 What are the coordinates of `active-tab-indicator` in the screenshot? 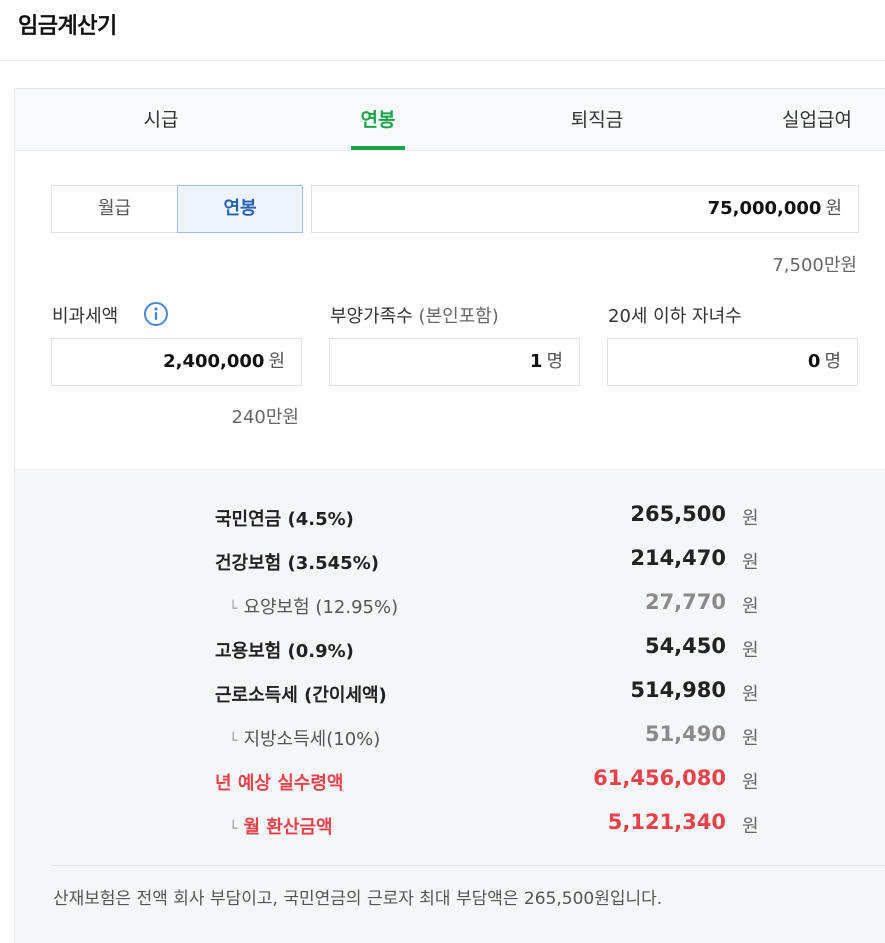 It's located at (378, 148).